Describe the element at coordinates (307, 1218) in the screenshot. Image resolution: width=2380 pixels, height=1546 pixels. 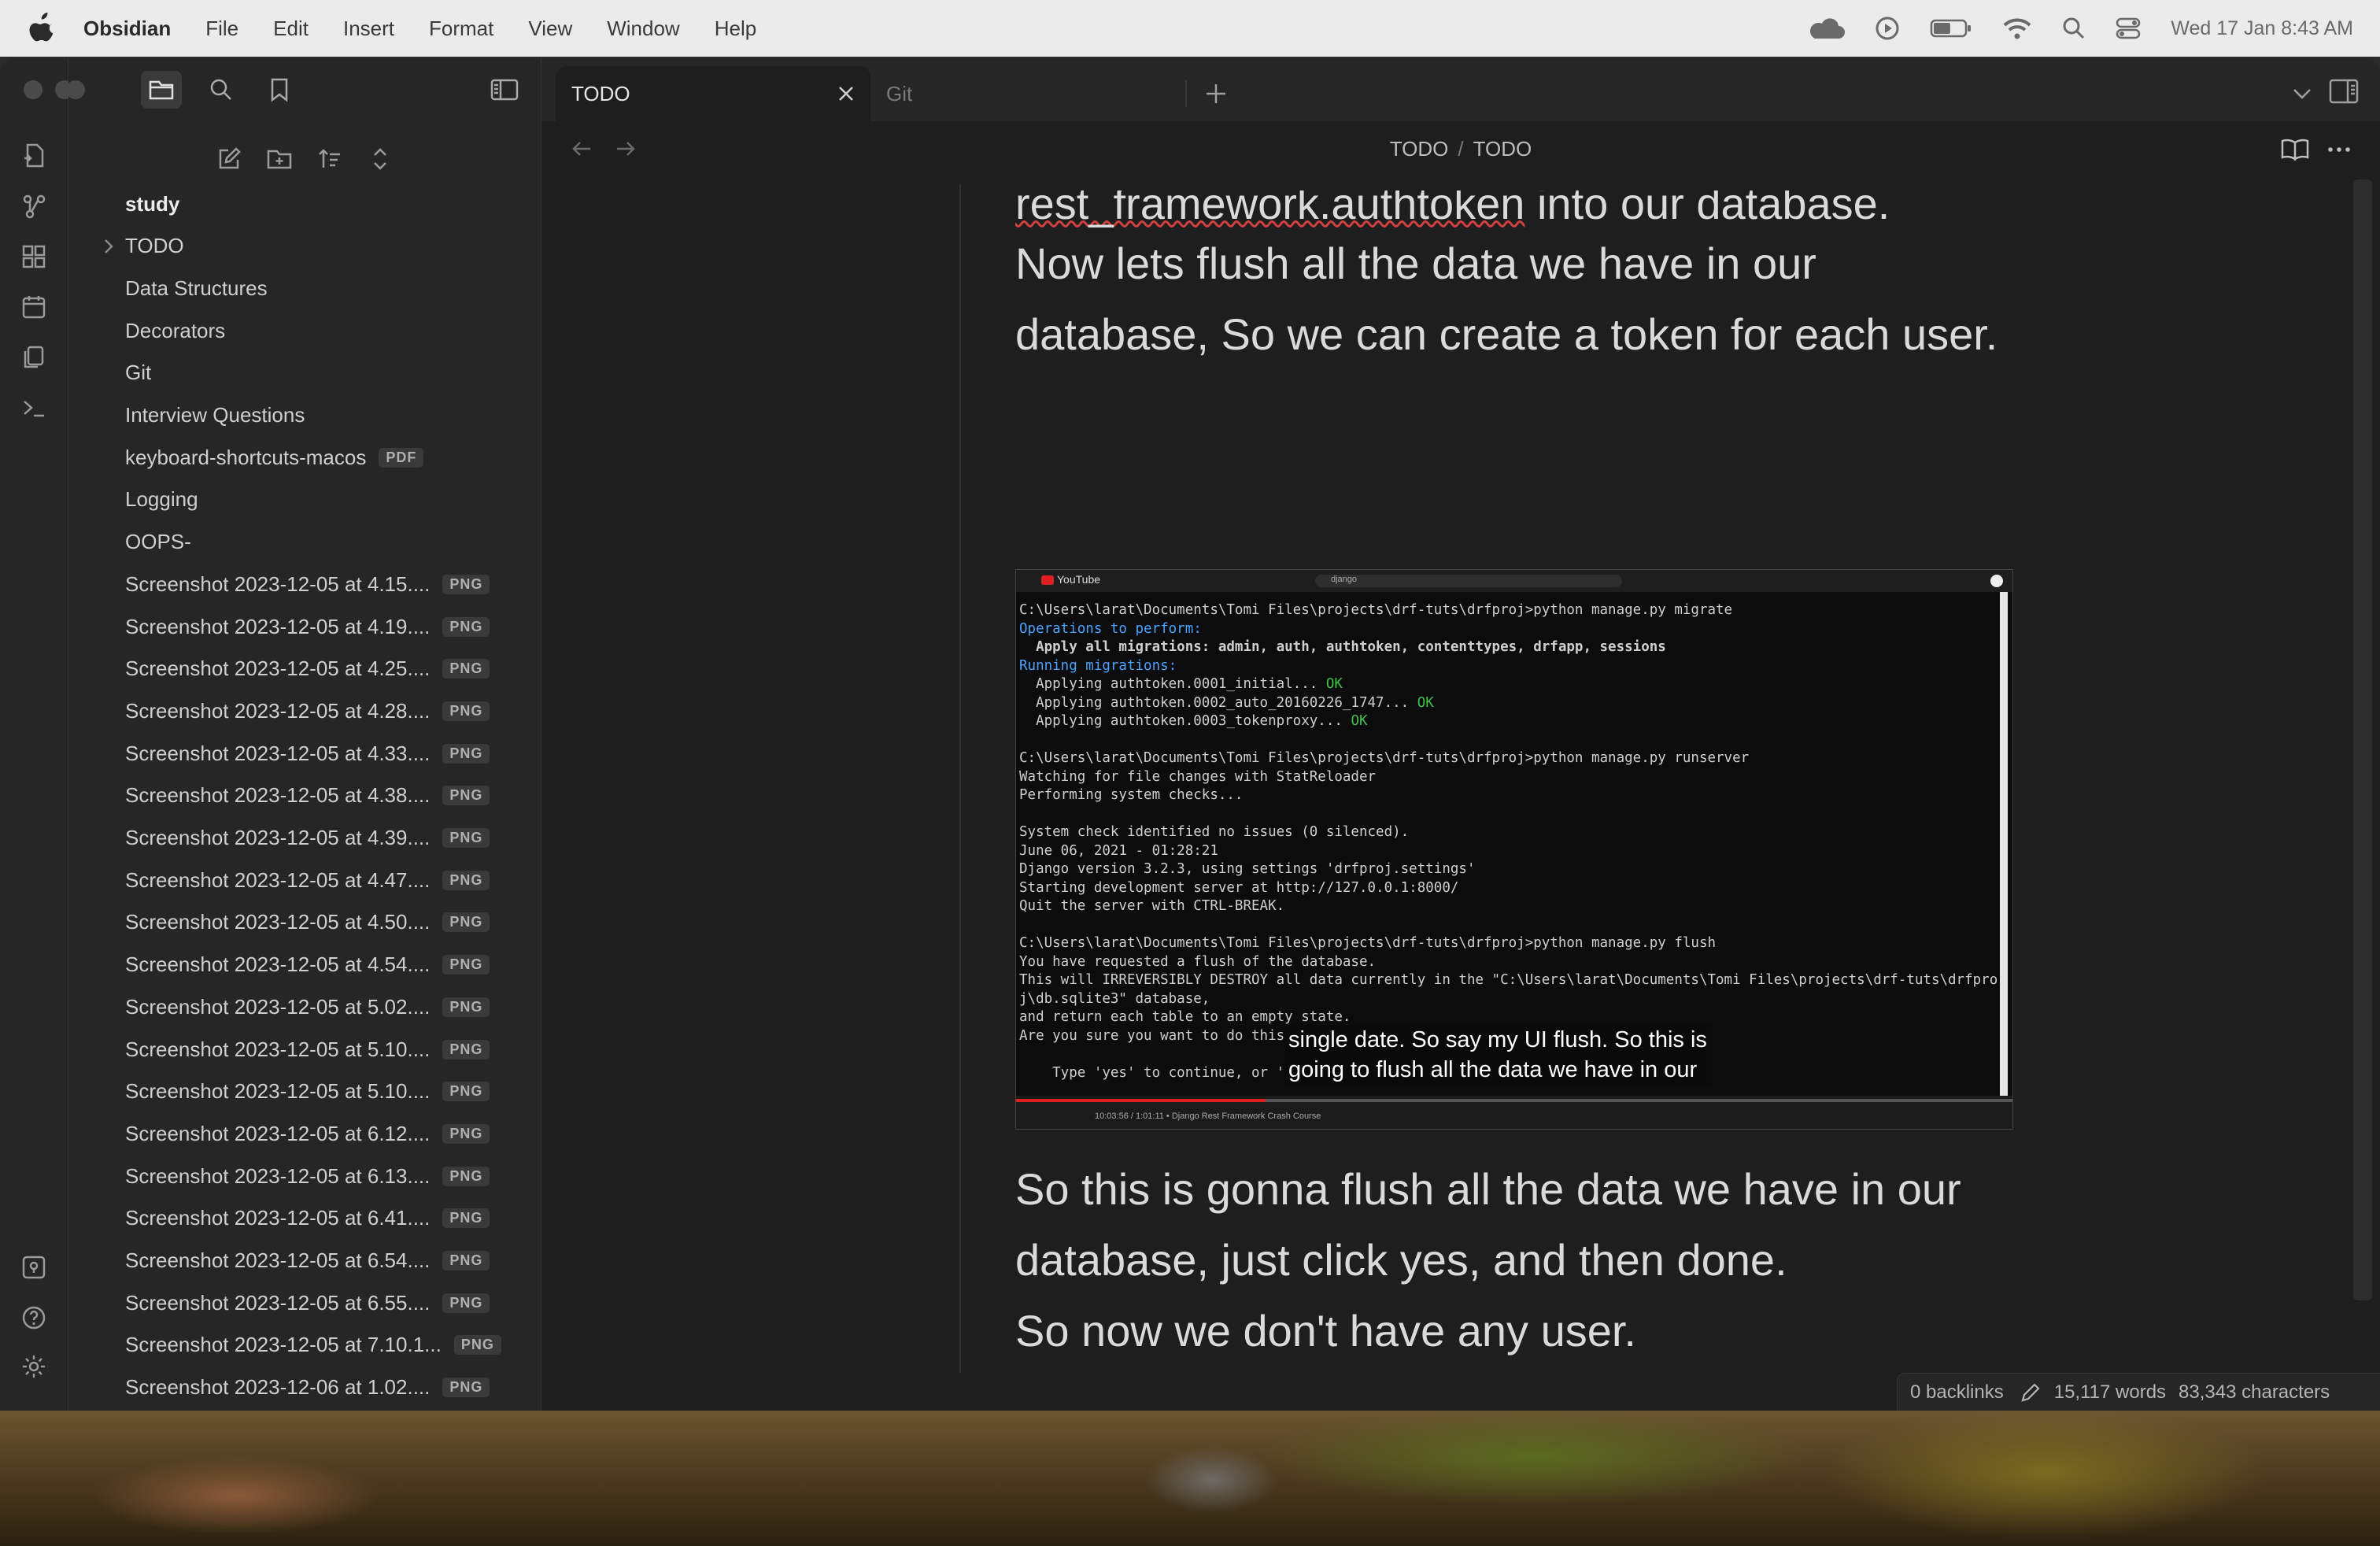
I see `file-item: Screenshot 2023-12-05 at 6.41.... PNG` at that location.